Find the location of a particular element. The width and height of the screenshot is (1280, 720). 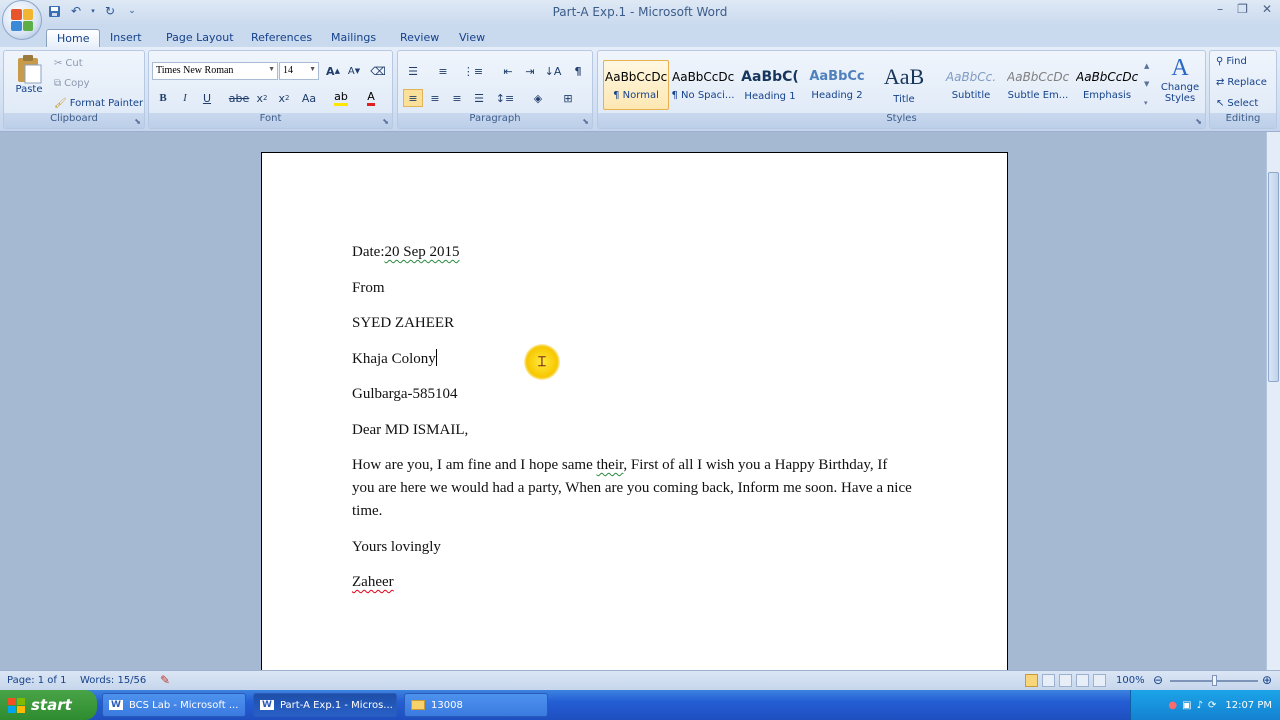

scrollbar-thumb is located at coordinates (1273, 277).